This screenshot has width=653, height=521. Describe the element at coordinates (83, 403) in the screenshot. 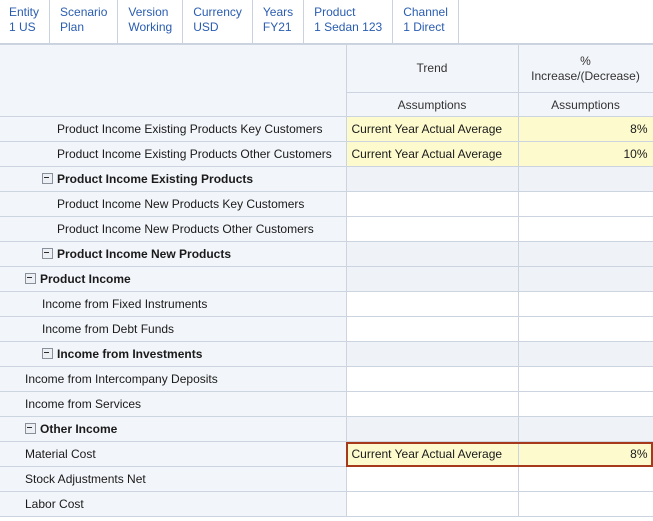

I see `row-header-label: Income from Services` at that location.